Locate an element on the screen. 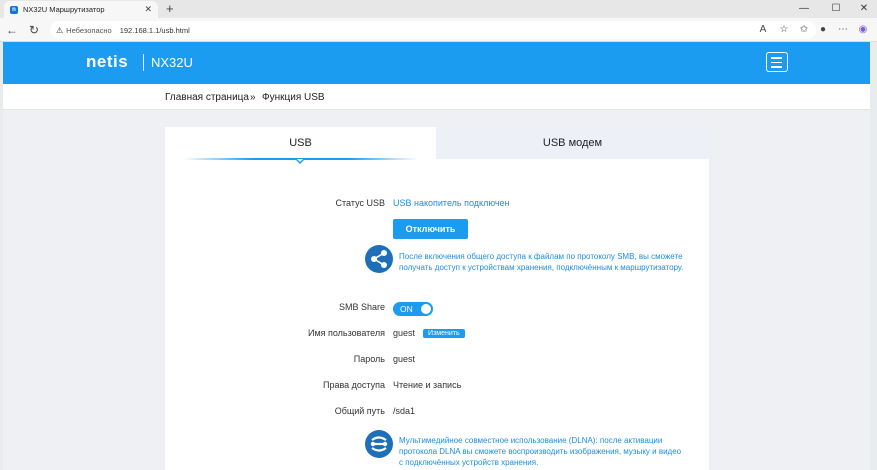 This screenshot has height=470, width=877. password-row: Пароль guest is located at coordinates (437, 361).